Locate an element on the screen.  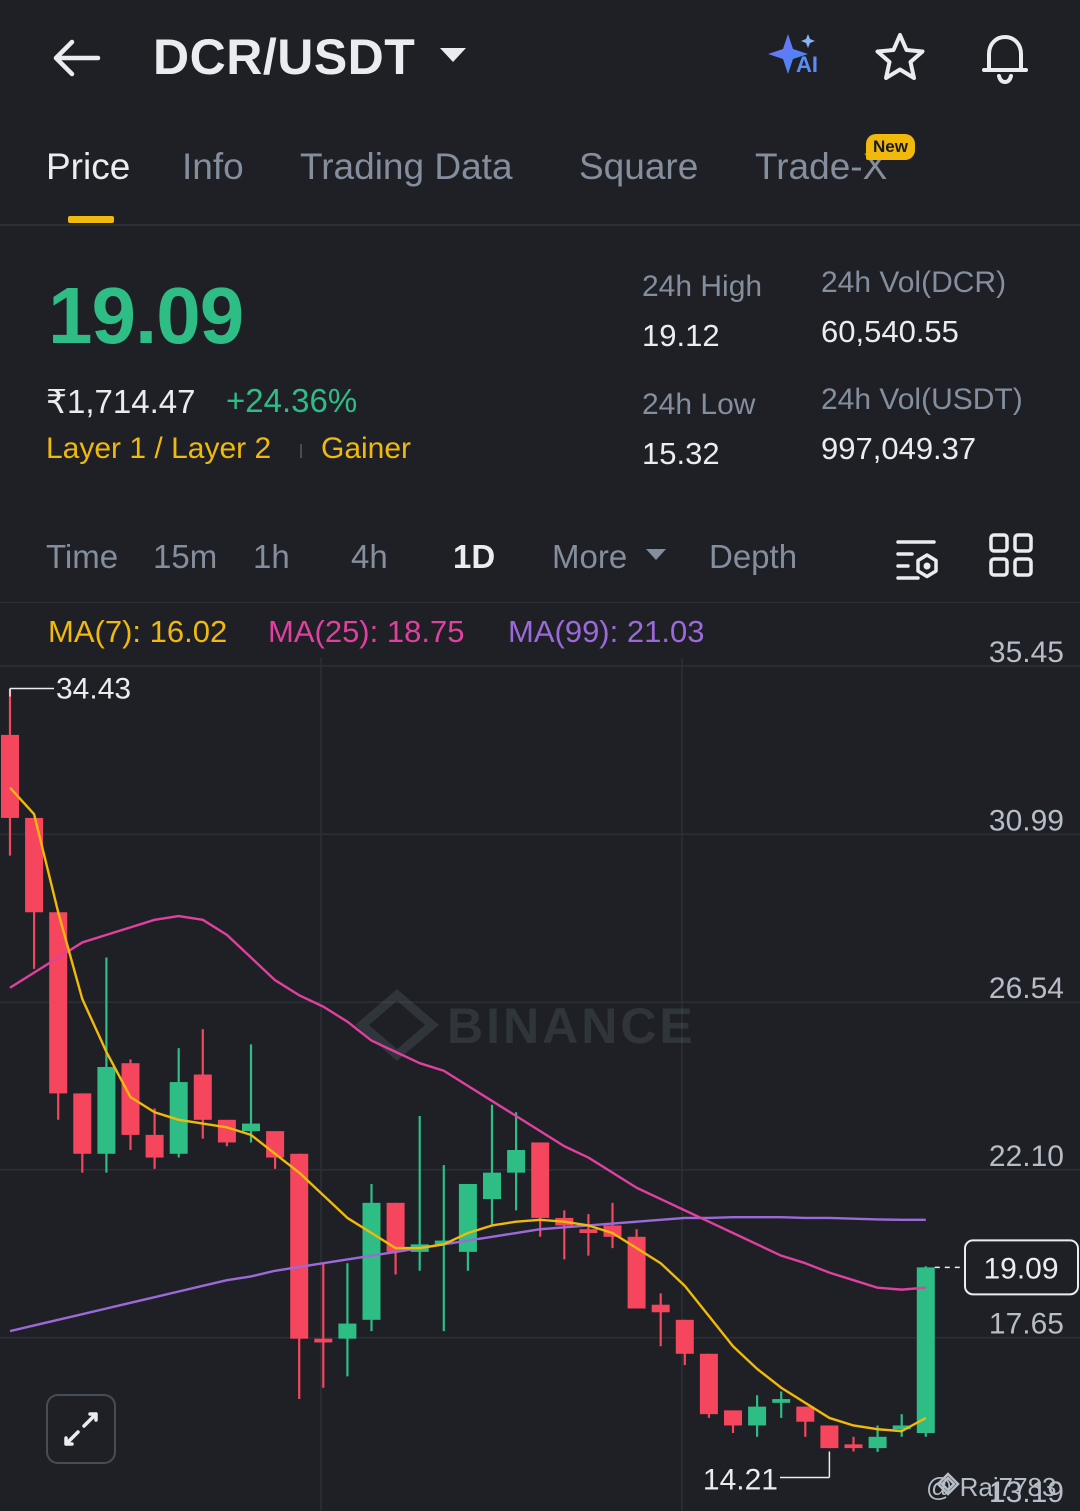
tag-gainer: Gainer is located at coordinates (366, 449).